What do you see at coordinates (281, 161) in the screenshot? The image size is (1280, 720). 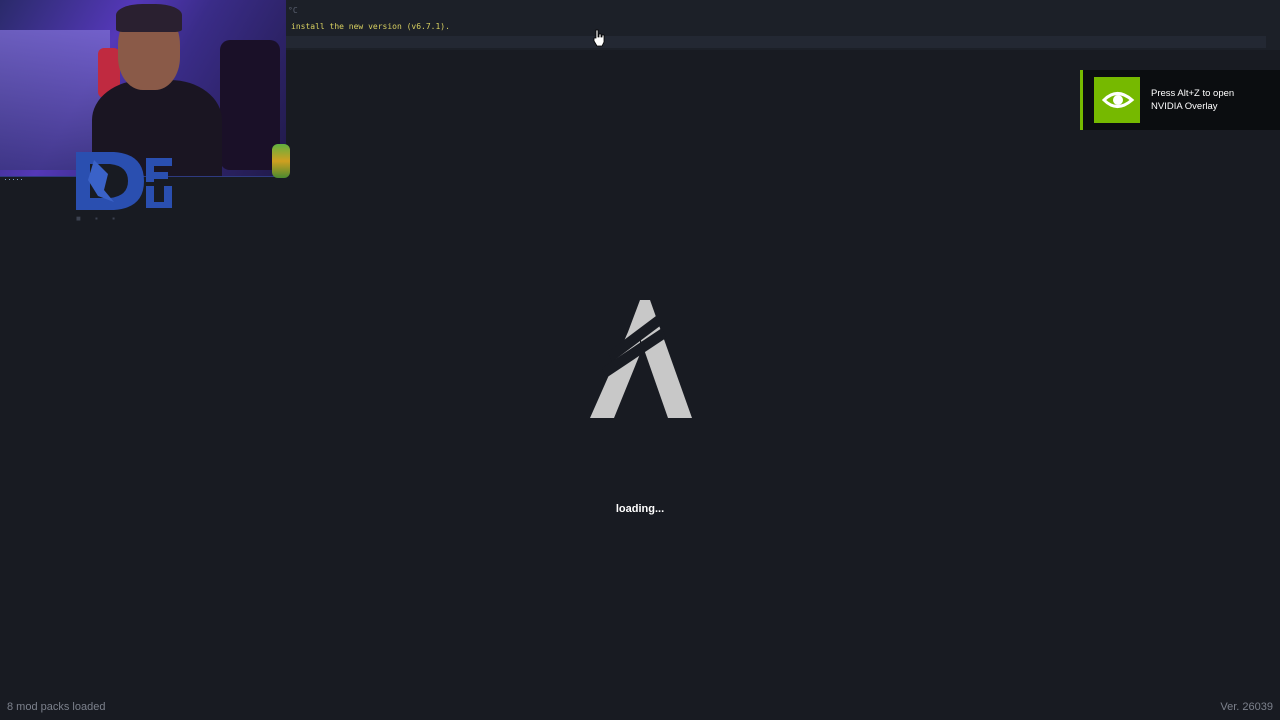 I see `soda-can-icon` at bounding box center [281, 161].